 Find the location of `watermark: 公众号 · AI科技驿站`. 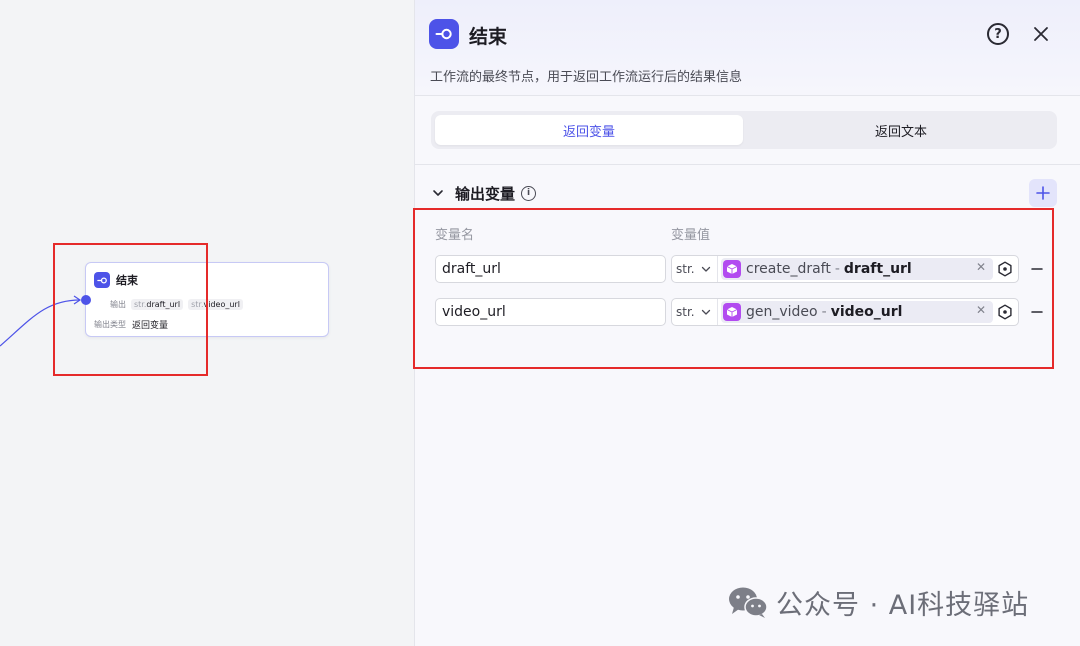

watermark: 公众号 · AI科技驿站 is located at coordinates (878, 602).